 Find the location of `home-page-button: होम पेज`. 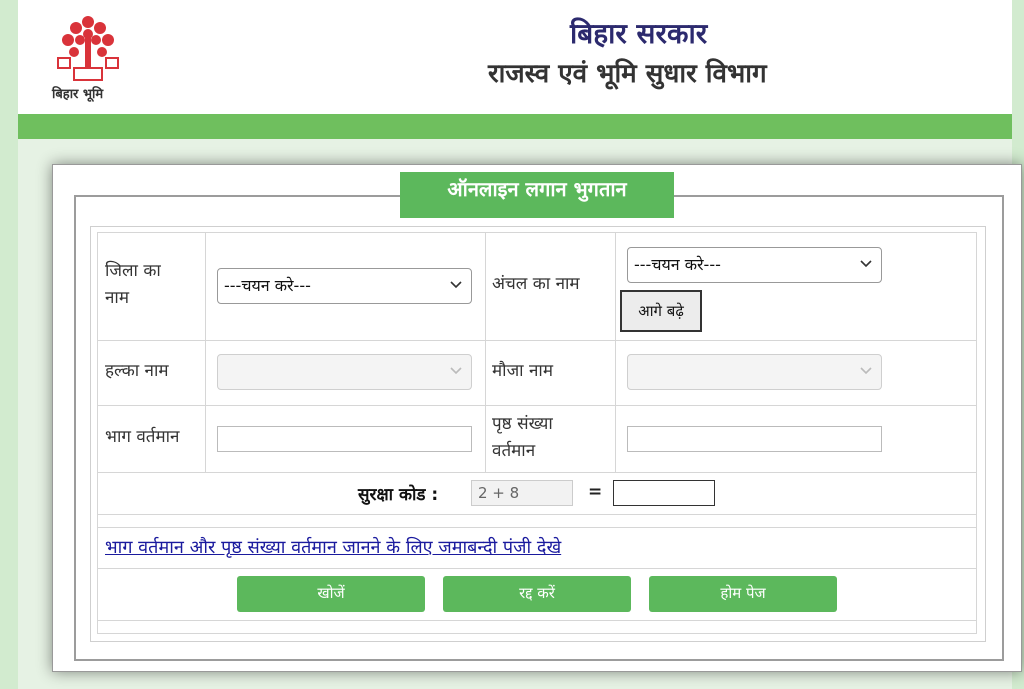

home-page-button: होम पेज is located at coordinates (743, 594).